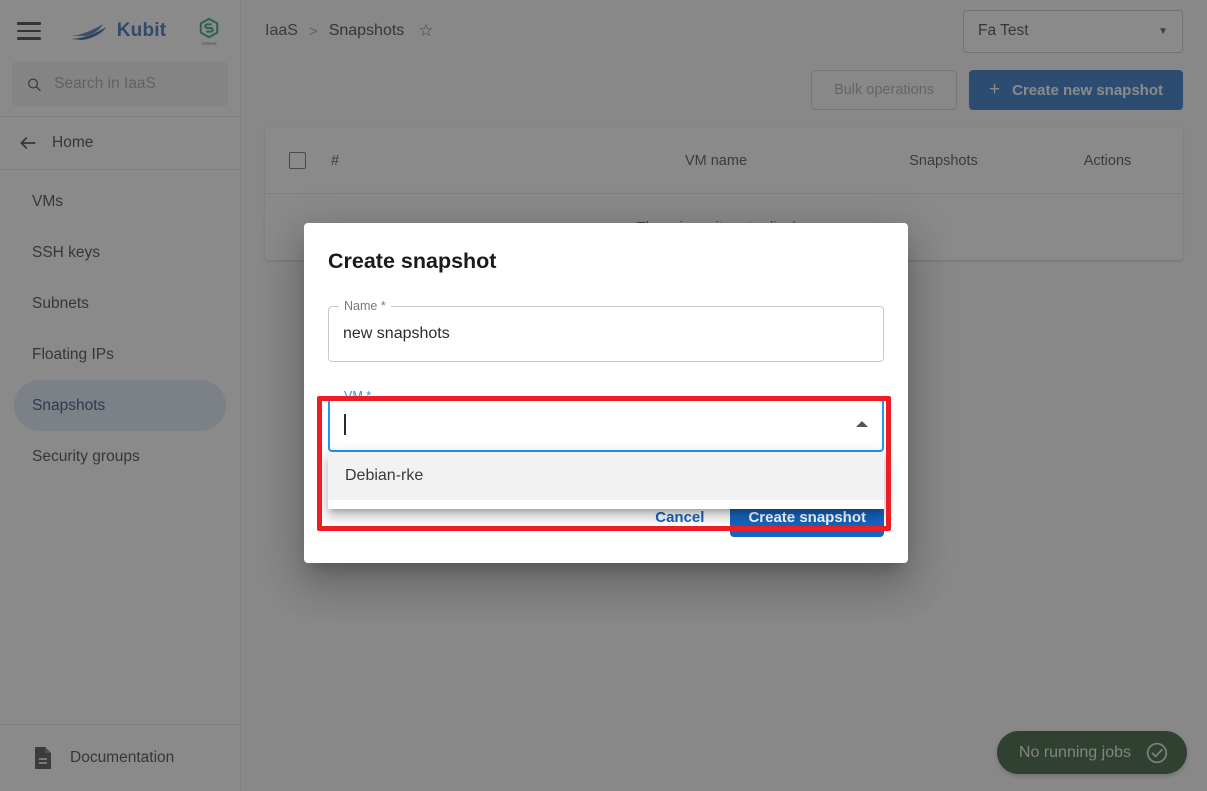 This screenshot has height=791, width=1207. What do you see at coordinates (606, 476) in the screenshot?
I see `vm-option-debian-rke: Debian-rke` at bounding box center [606, 476].